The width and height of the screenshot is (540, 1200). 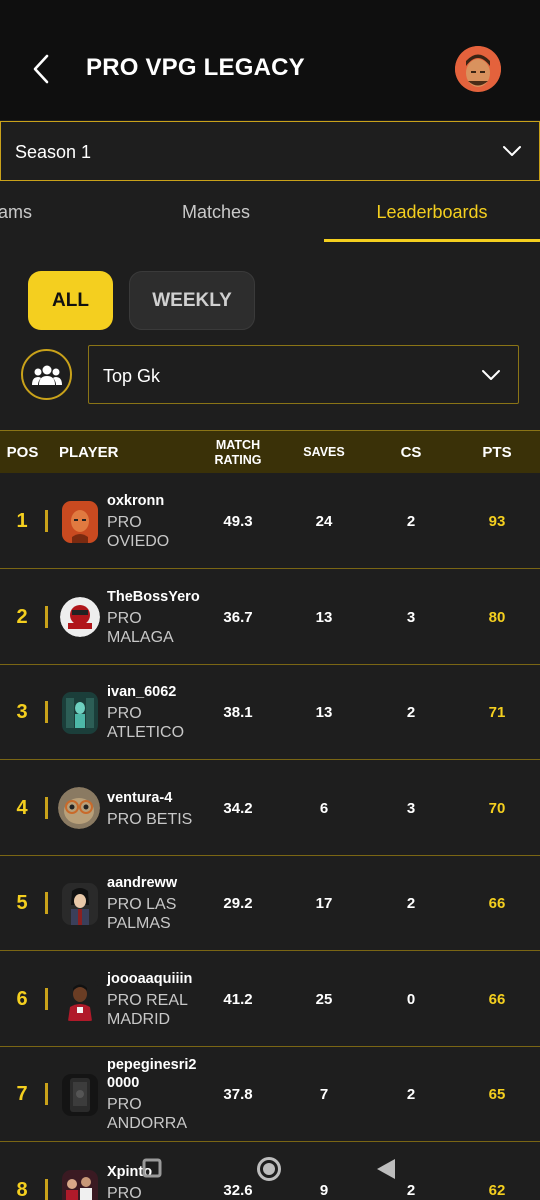 What do you see at coordinates (497, 521) in the screenshot?
I see `cell-points: 93` at bounding box center [497, 521].